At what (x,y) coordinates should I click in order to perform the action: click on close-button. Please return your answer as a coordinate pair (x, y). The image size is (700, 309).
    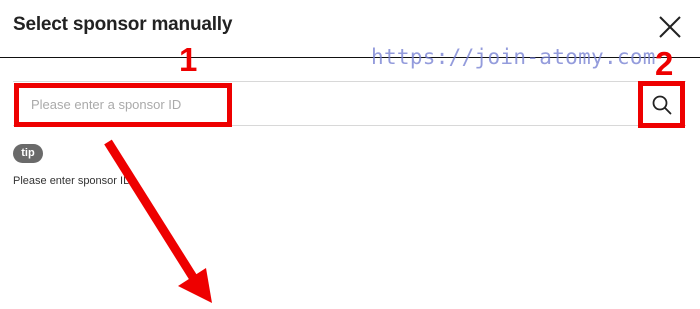
    Looking at the image, I should click on (670, 27).